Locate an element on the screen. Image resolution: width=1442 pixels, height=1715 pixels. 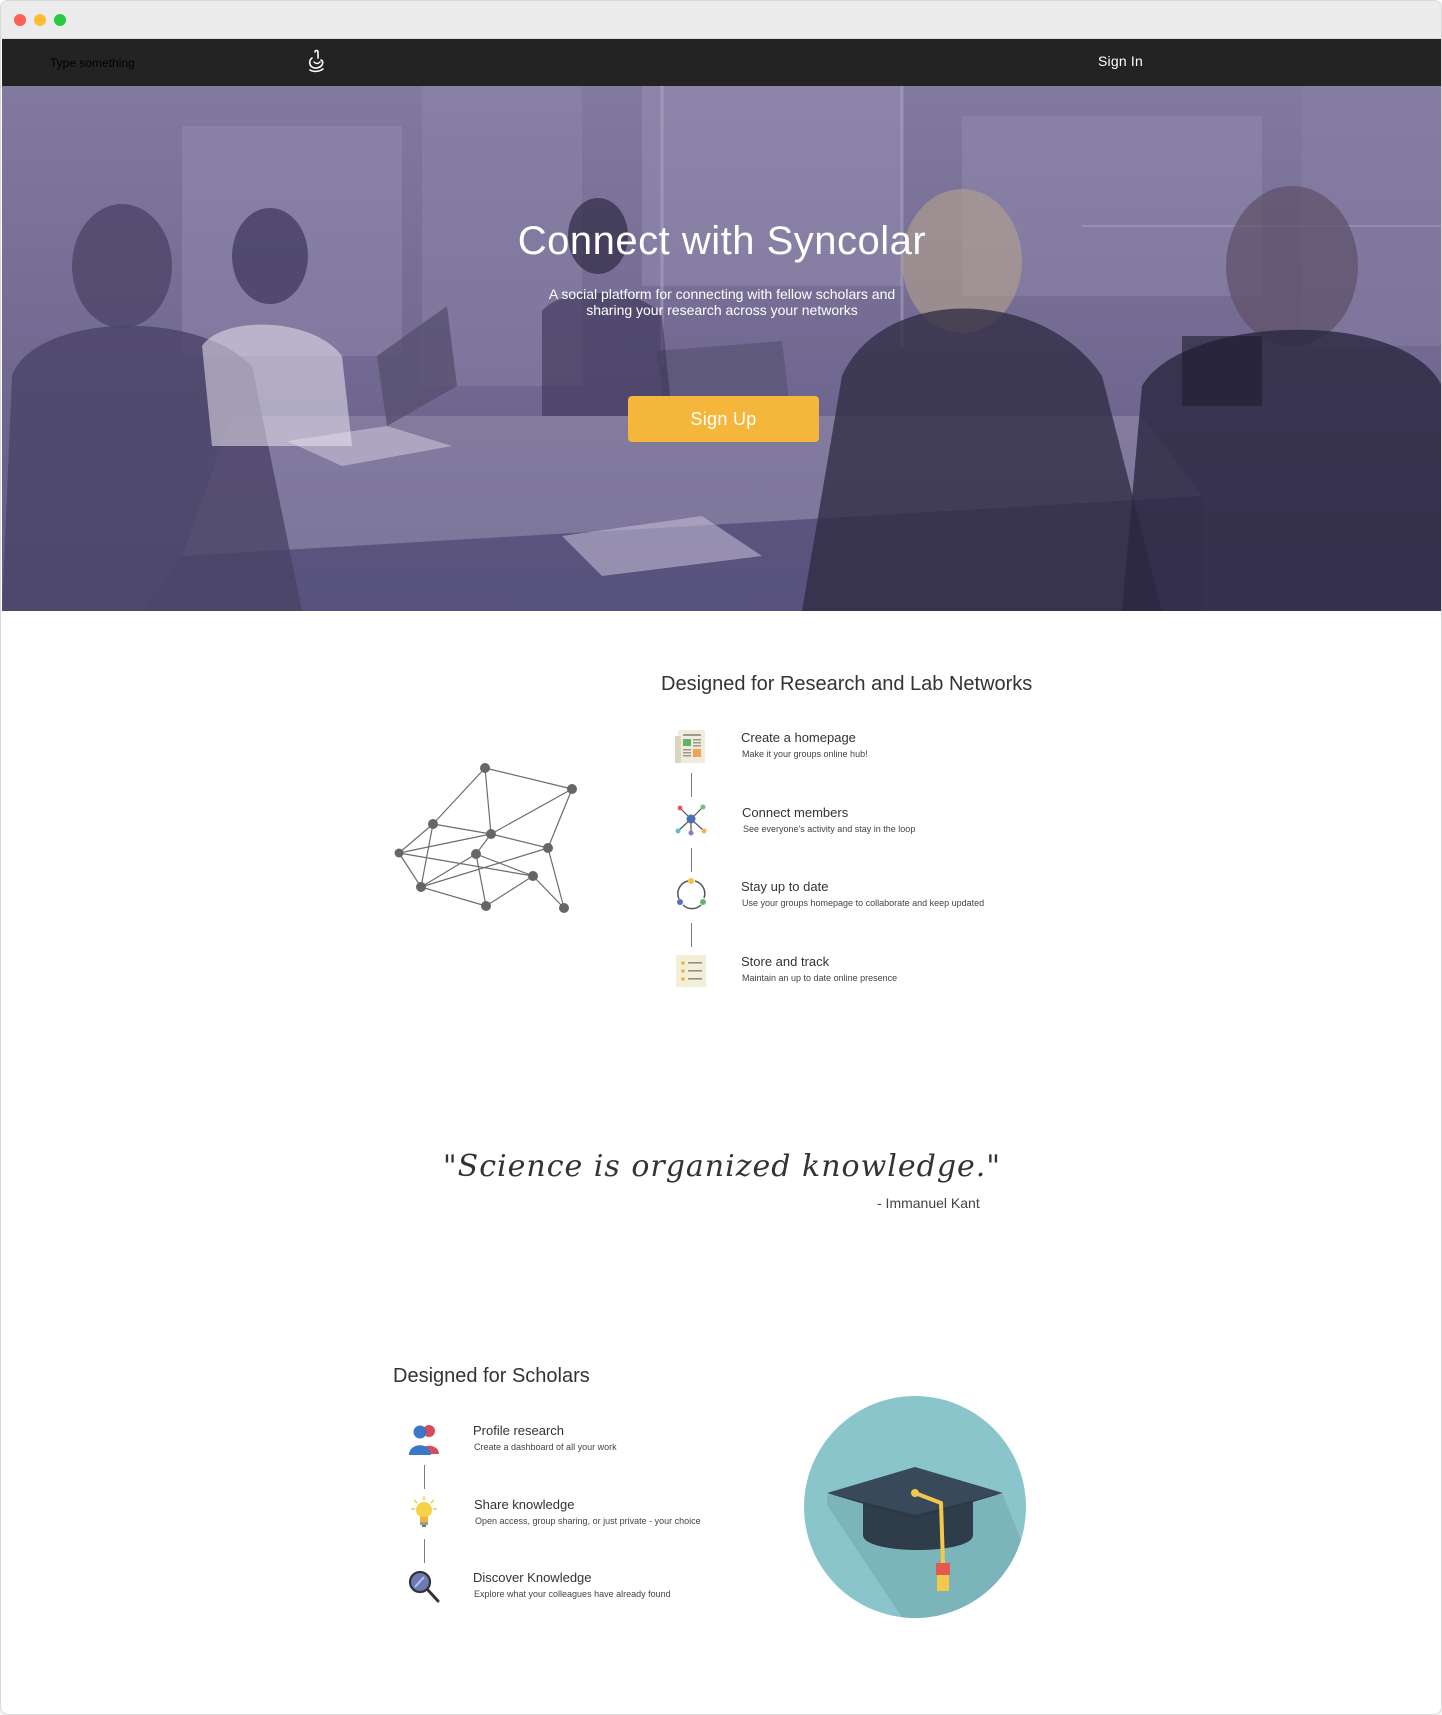
feature-title: Connect members is located at coordinates (795, 812).